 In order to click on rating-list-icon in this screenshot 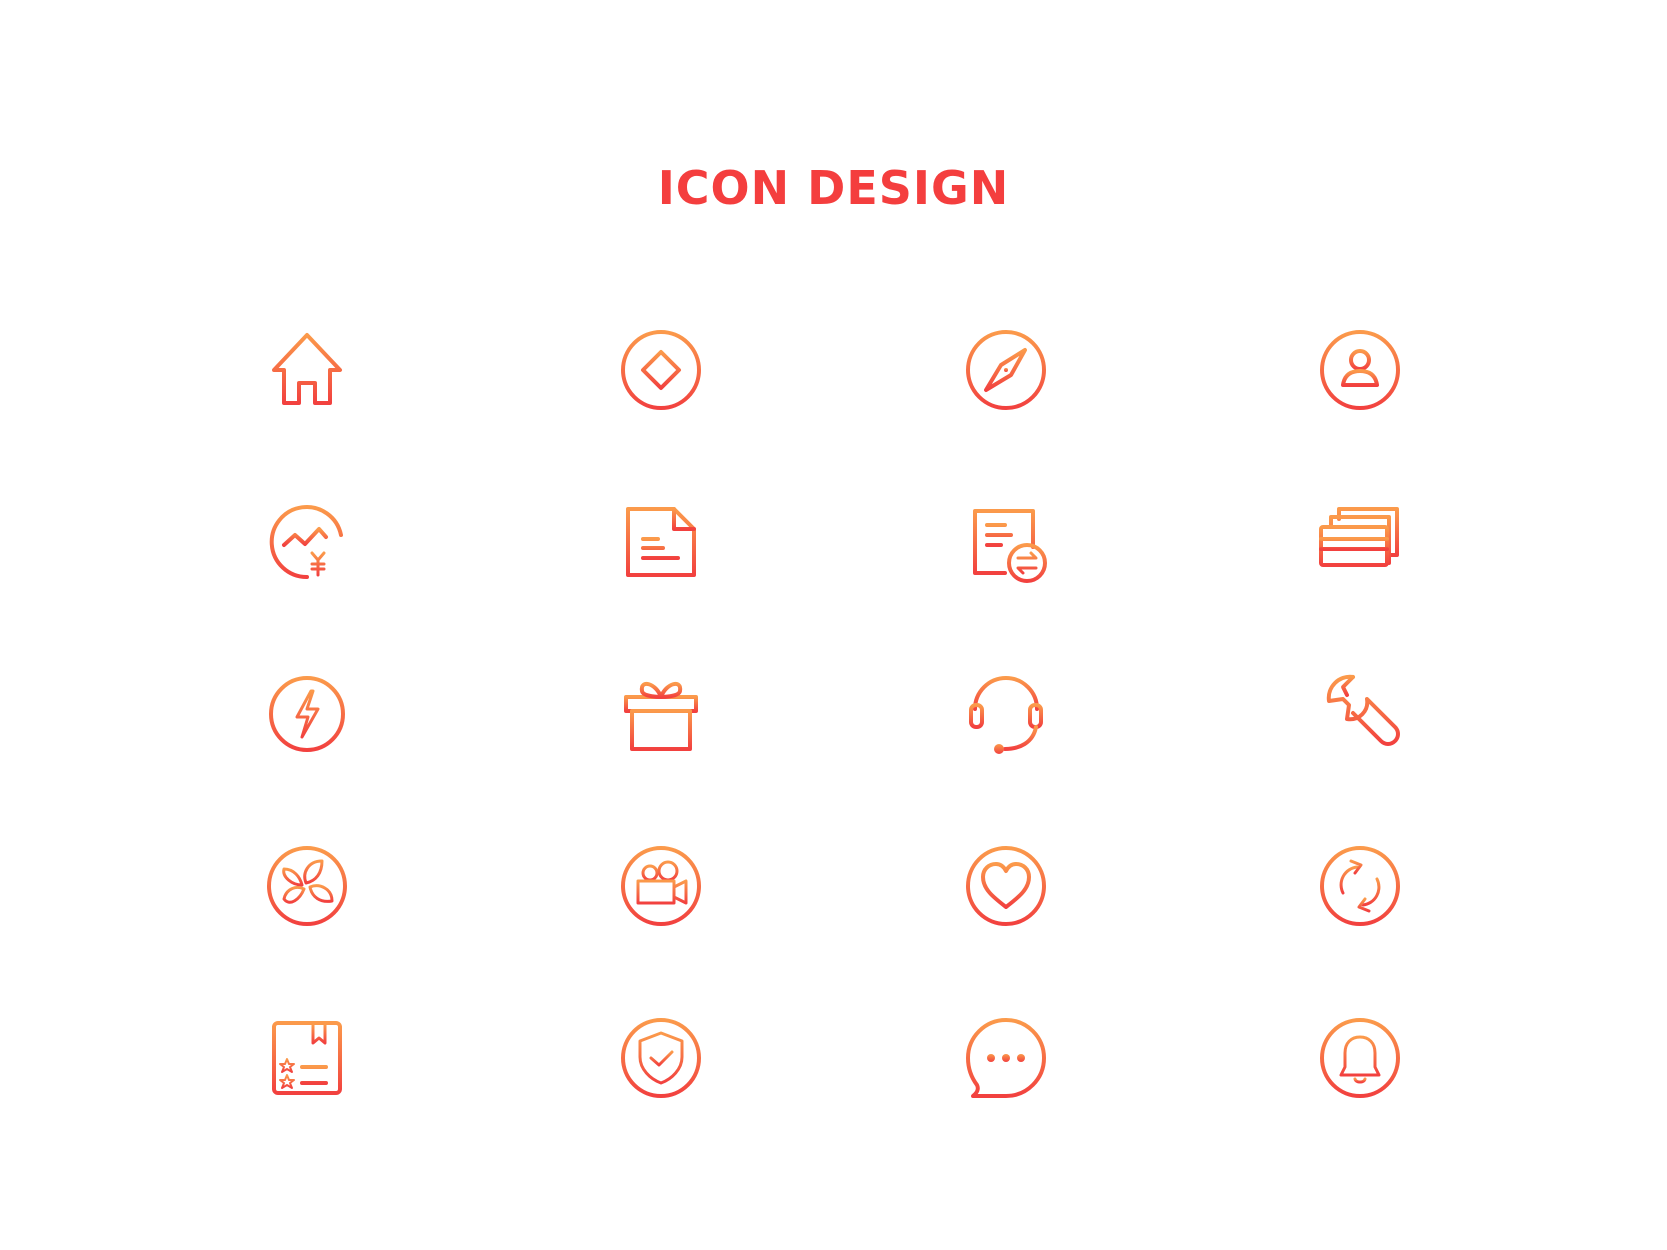, I will do `click(307, 1058)`.